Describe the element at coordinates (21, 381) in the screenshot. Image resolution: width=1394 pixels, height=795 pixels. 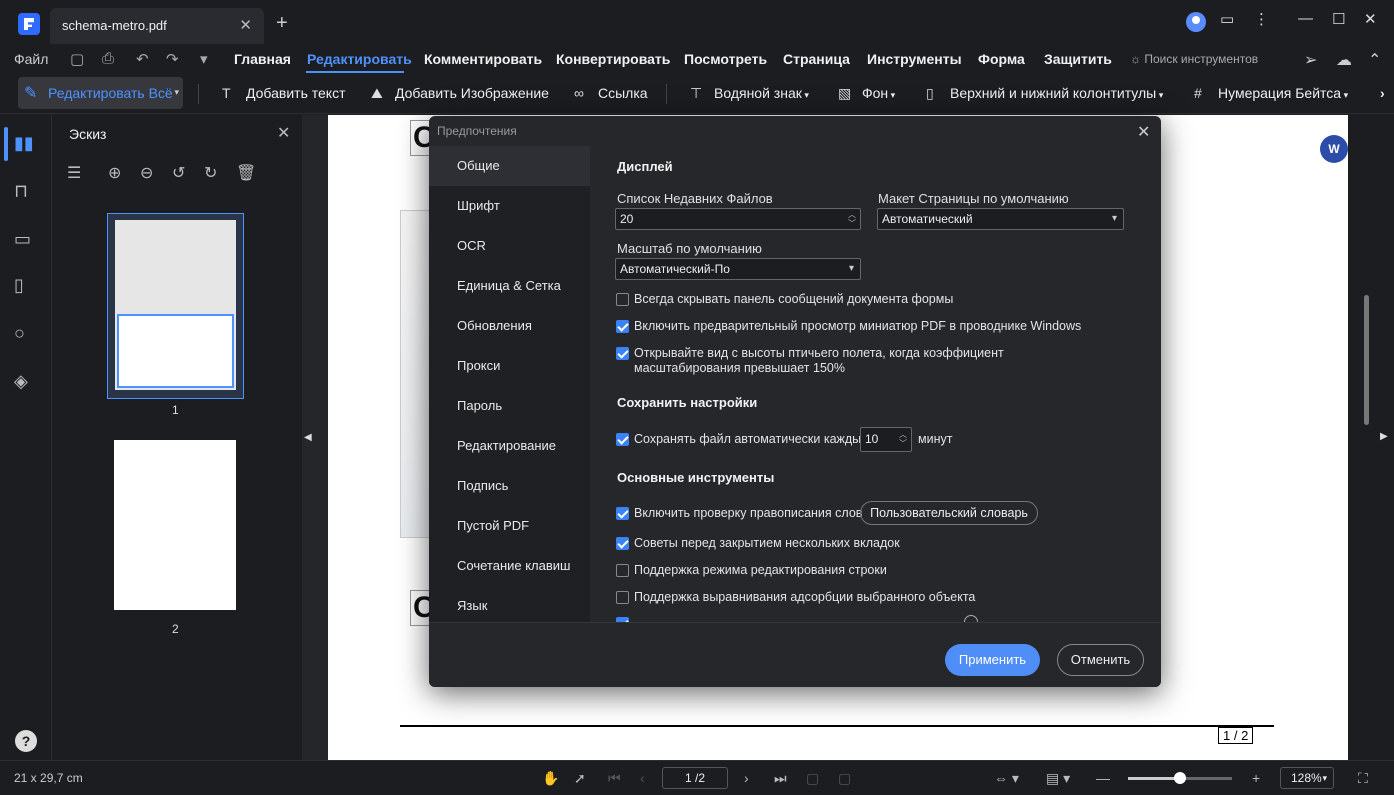
I see `layers-icon: ◈` at that location.